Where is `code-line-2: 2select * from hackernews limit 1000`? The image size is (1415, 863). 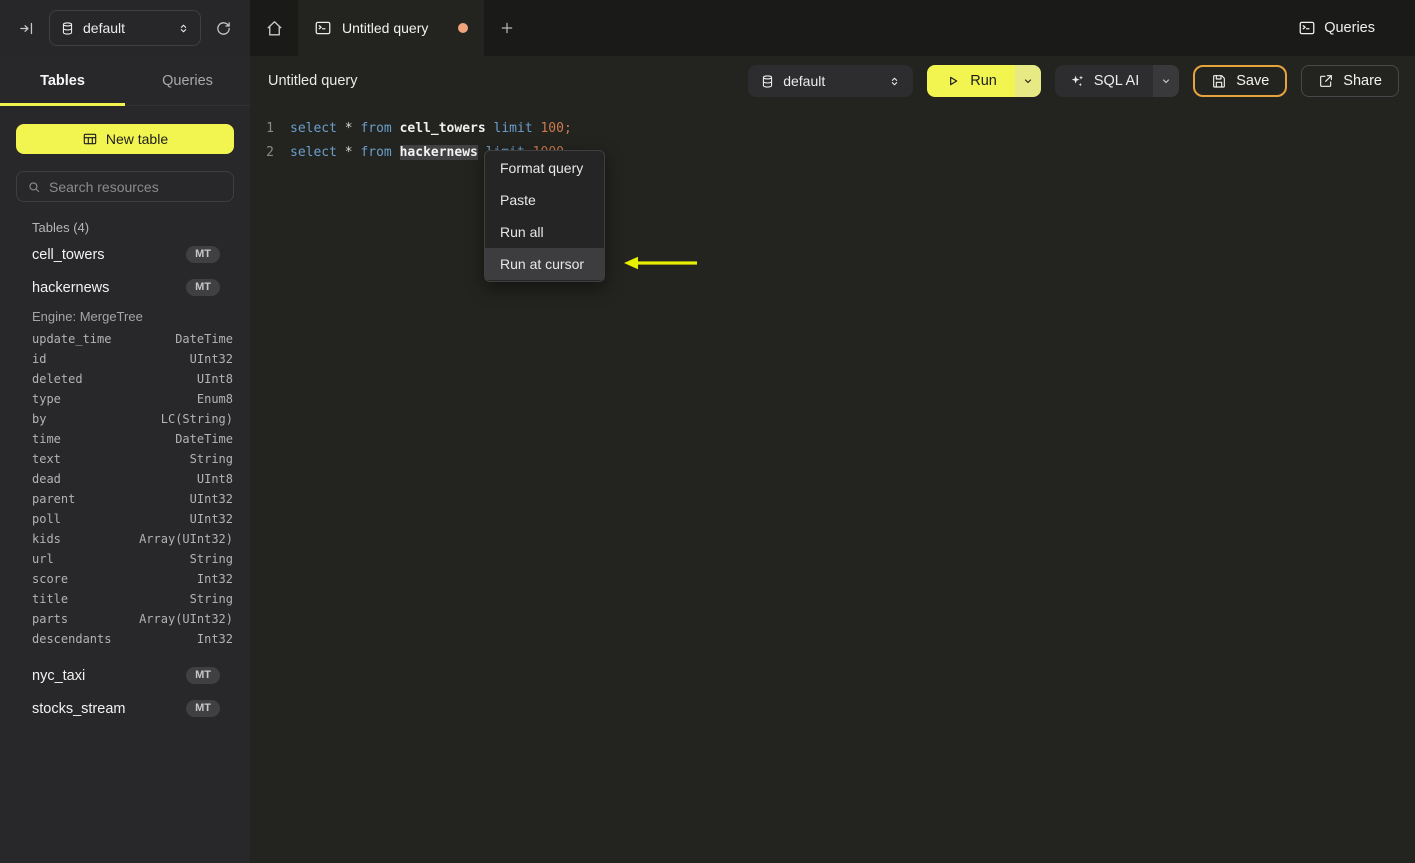 code-line-2: 2select * from hackernews limit 1000 is located at coordinates (832, 152).